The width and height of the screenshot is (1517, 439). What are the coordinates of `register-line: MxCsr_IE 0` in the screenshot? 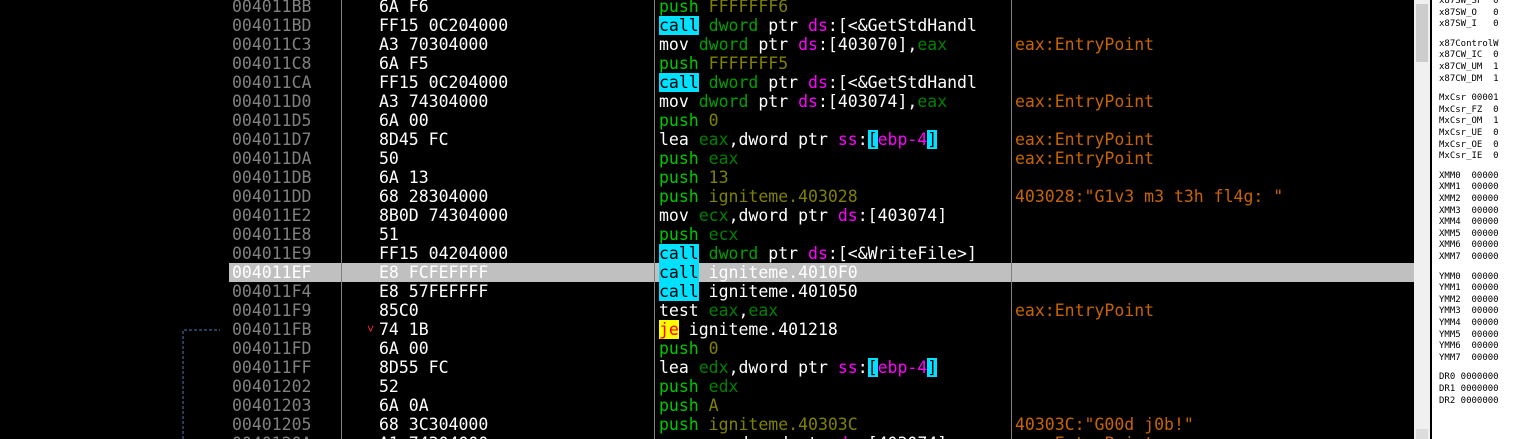 It's located at (1469, 156).